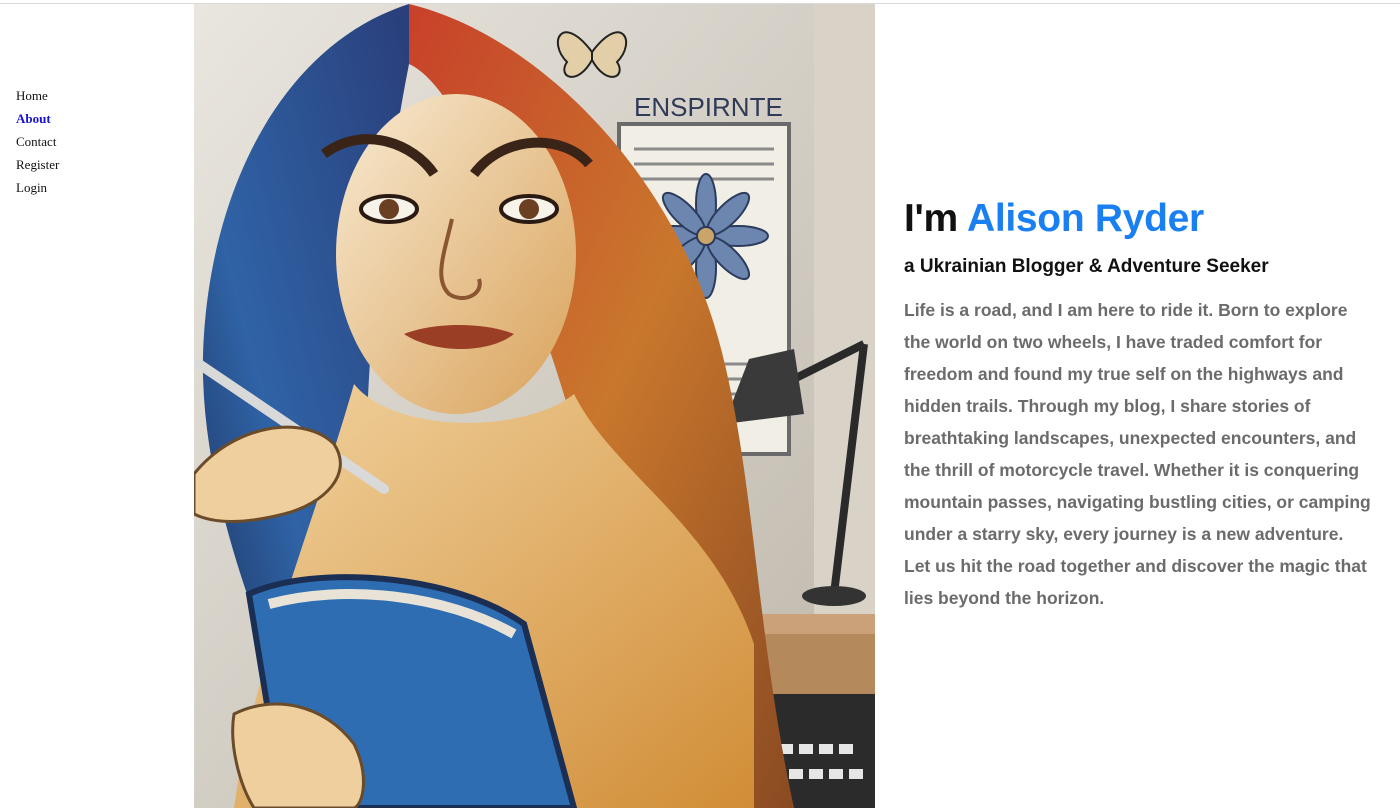  Describe the element at coordinates (101, 95) in the screenshot. I see `nav-item-home: Home` at that location.